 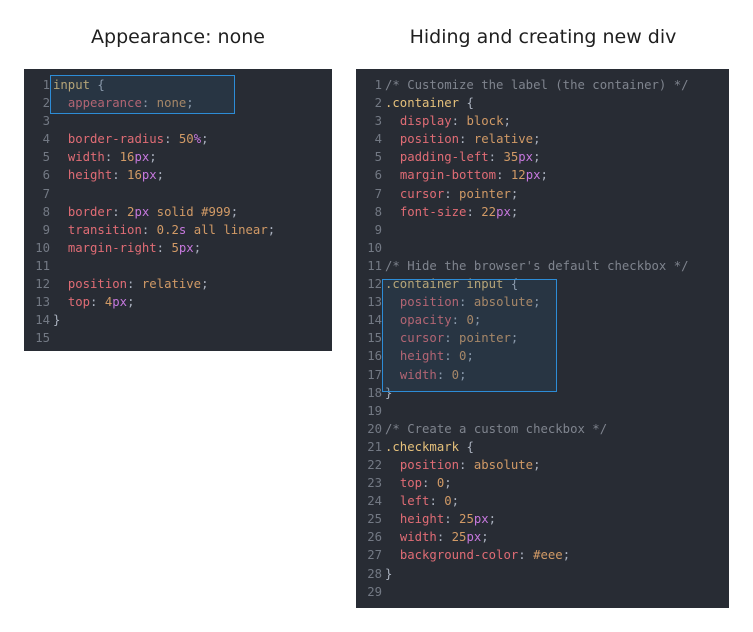 I want to click on line-number: 14, so click(x=42, y=320).